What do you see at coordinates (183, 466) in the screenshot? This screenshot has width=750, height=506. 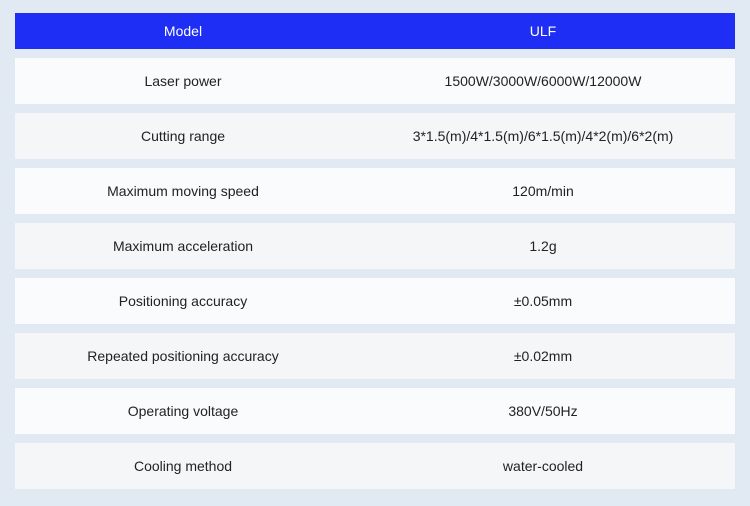 I see `row-label: Cooling method` at bounding box center [183, 466].